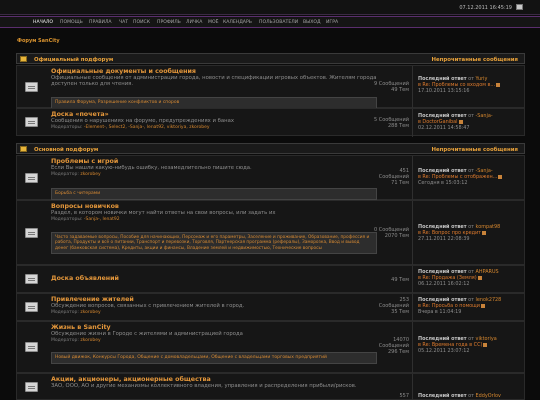 This screenshot has height=400, width=540. Describe the element at coordinates (396, 236) in the screenshot. I see `topic-count: 2070 Тем` at that location.